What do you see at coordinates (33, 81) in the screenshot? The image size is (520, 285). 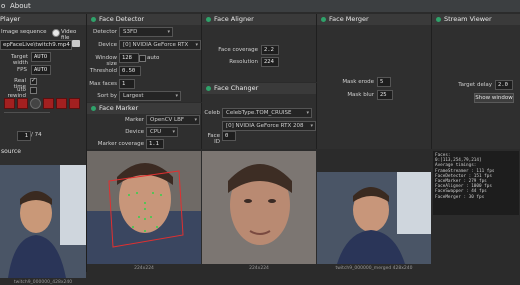 I see `realtime-checkbox` at bounding box center [33, 81].